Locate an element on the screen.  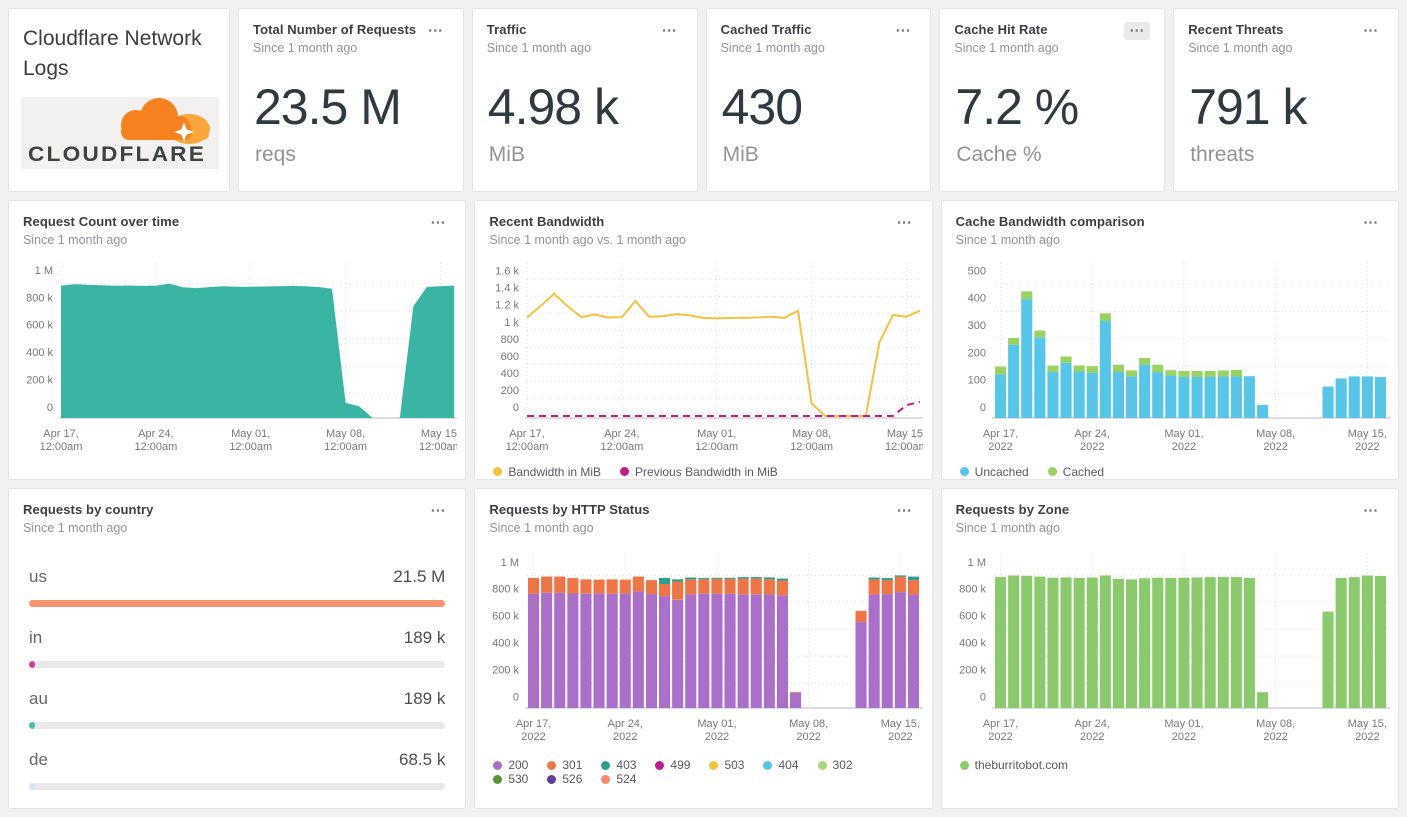
stat-unit: MiB is located at coordinates (740, 154).